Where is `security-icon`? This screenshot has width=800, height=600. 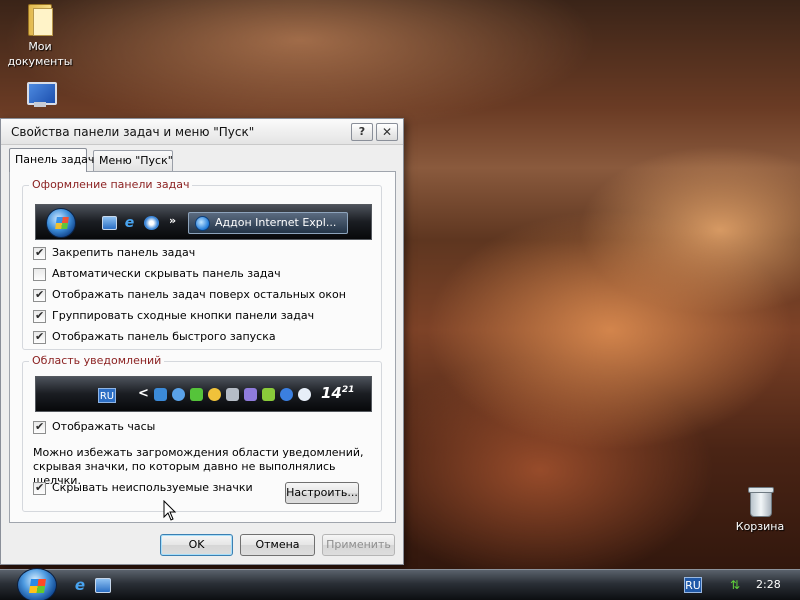 security-icon is located at coordinates (250, 394).